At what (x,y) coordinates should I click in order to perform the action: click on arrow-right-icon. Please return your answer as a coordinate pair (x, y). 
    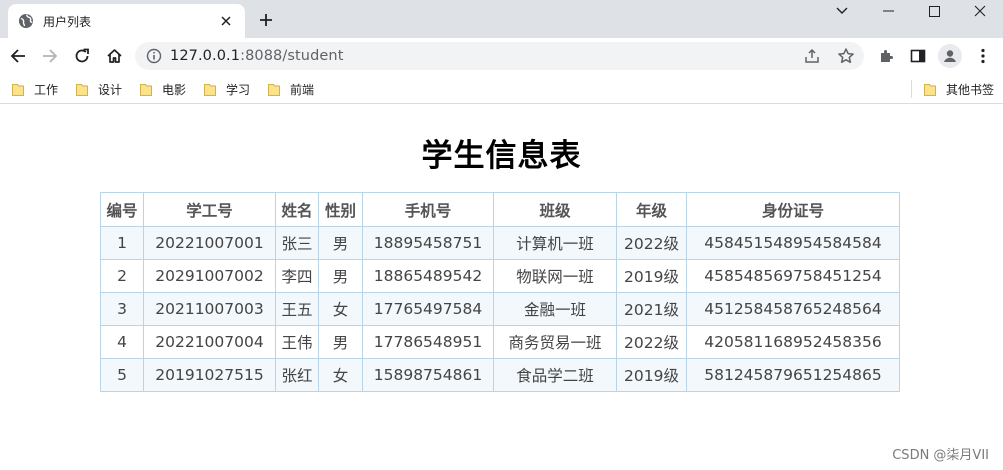
    Looking at the image, I should click on (50, 56).